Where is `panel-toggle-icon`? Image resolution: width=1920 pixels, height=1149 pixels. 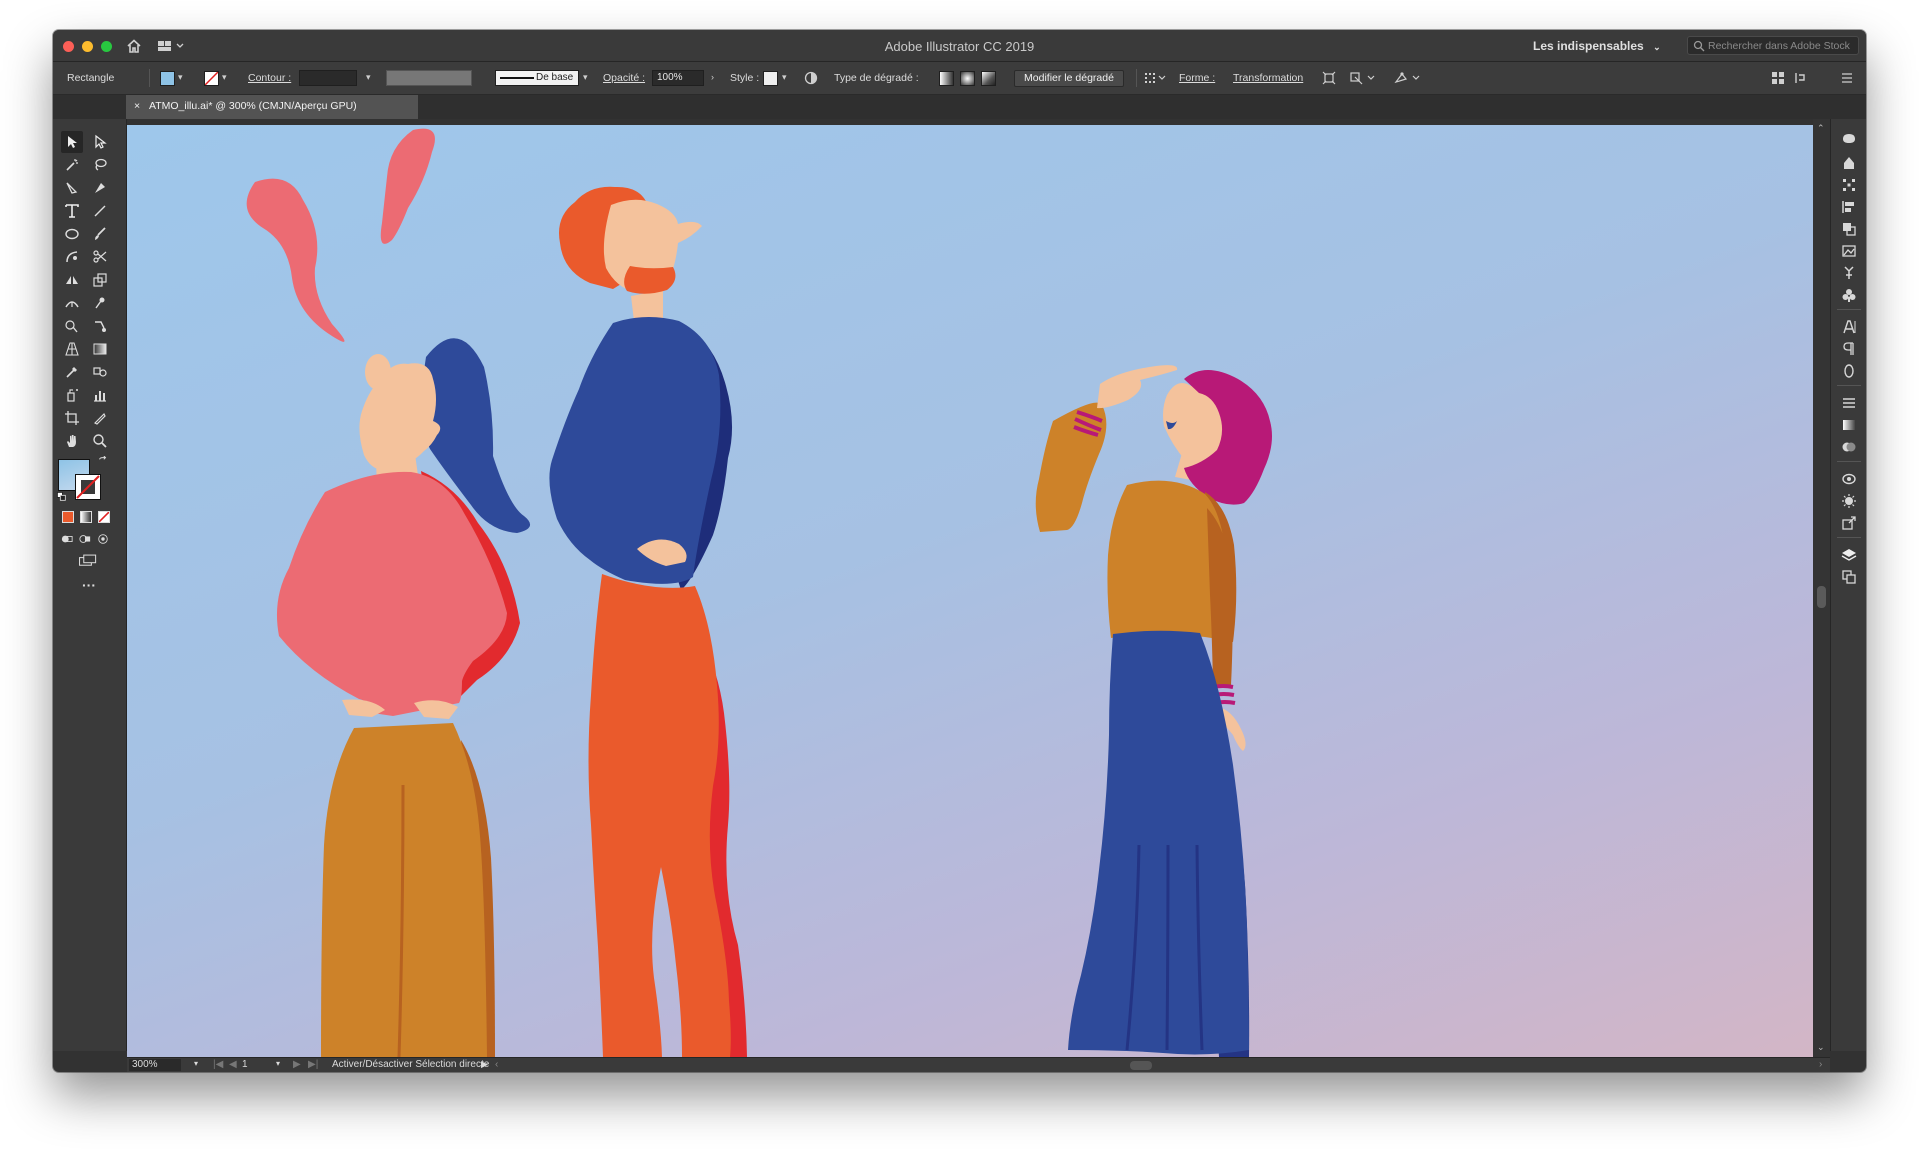
panel-toggle-icon is located at coordinates (1802, 78).